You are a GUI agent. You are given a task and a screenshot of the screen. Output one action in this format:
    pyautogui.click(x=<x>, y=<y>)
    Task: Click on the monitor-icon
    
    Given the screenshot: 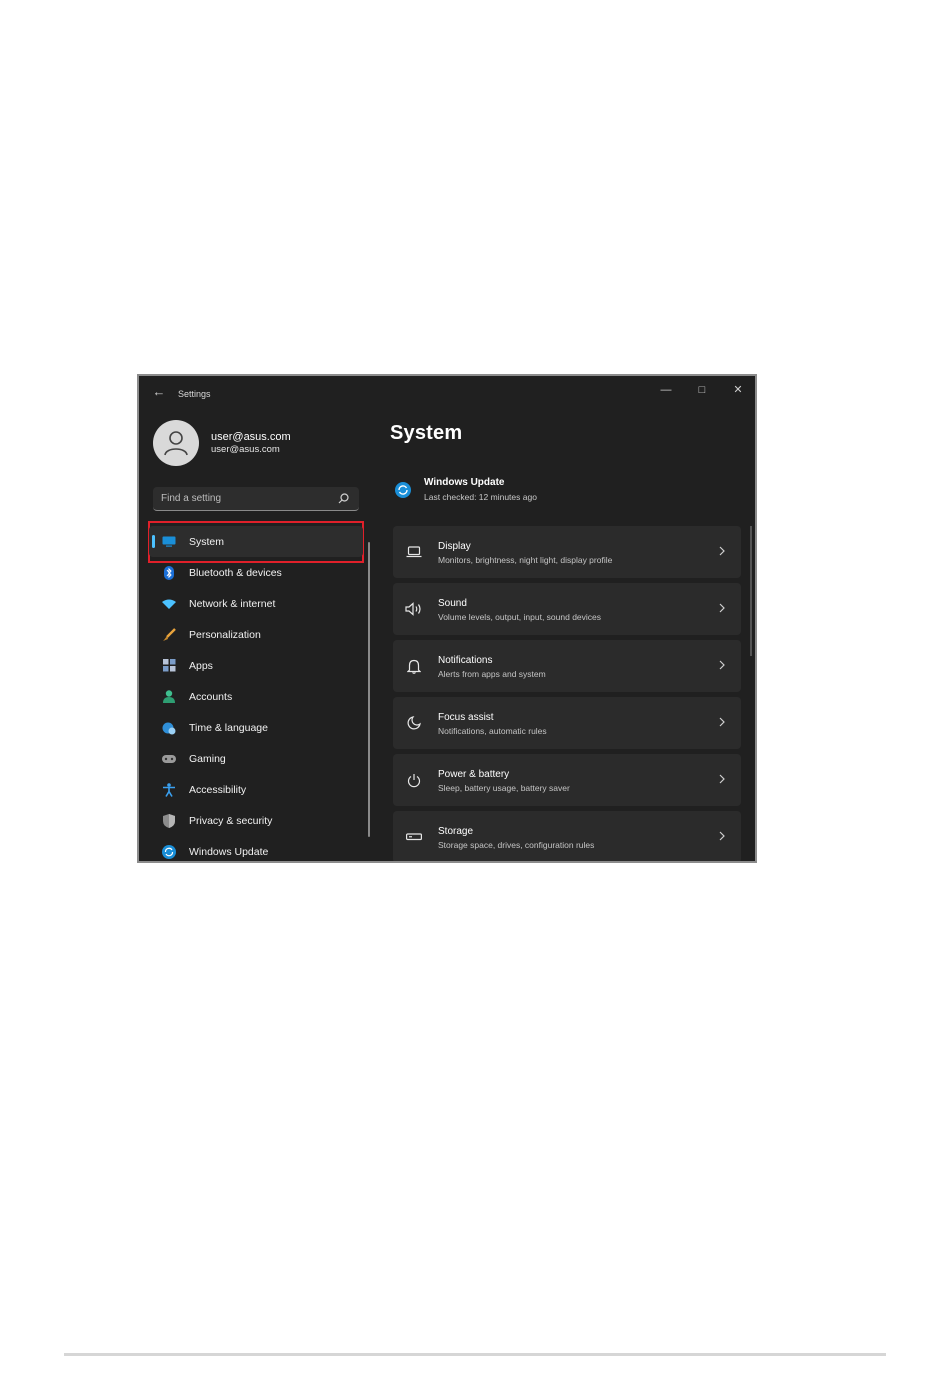 What is the action you would take?
    pyautogui.click(x=169, y=542)
    